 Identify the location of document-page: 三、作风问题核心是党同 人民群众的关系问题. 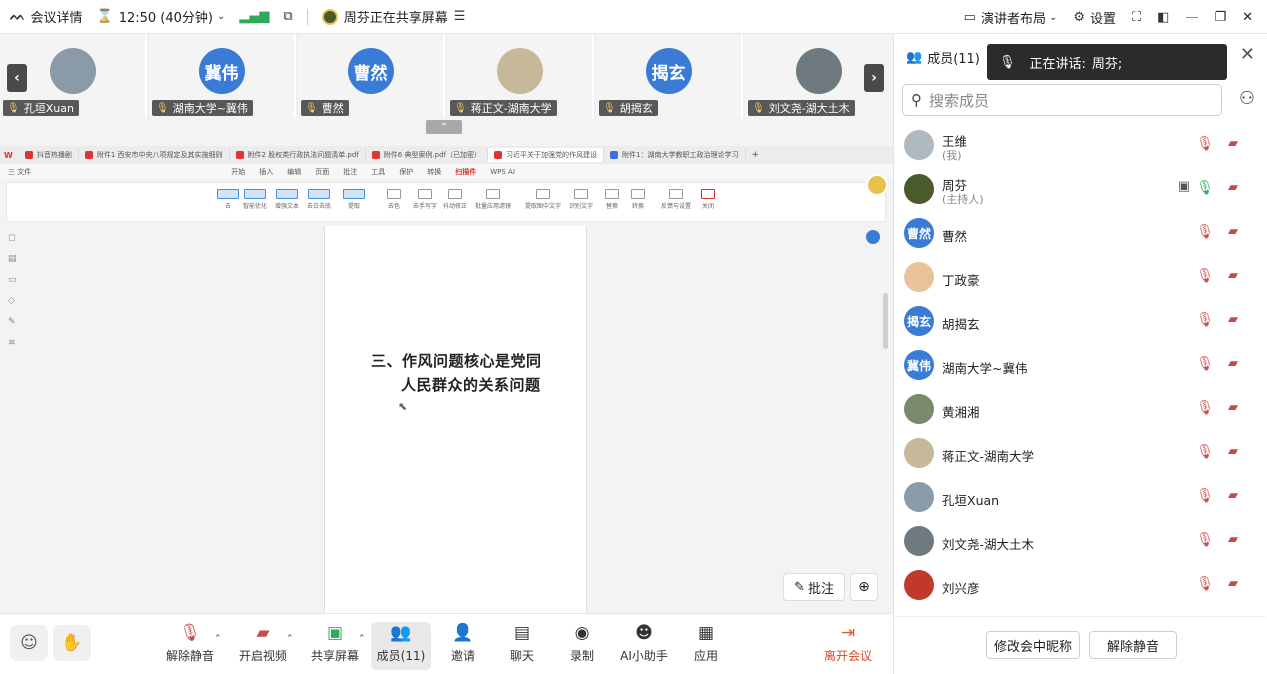
(455, 419).